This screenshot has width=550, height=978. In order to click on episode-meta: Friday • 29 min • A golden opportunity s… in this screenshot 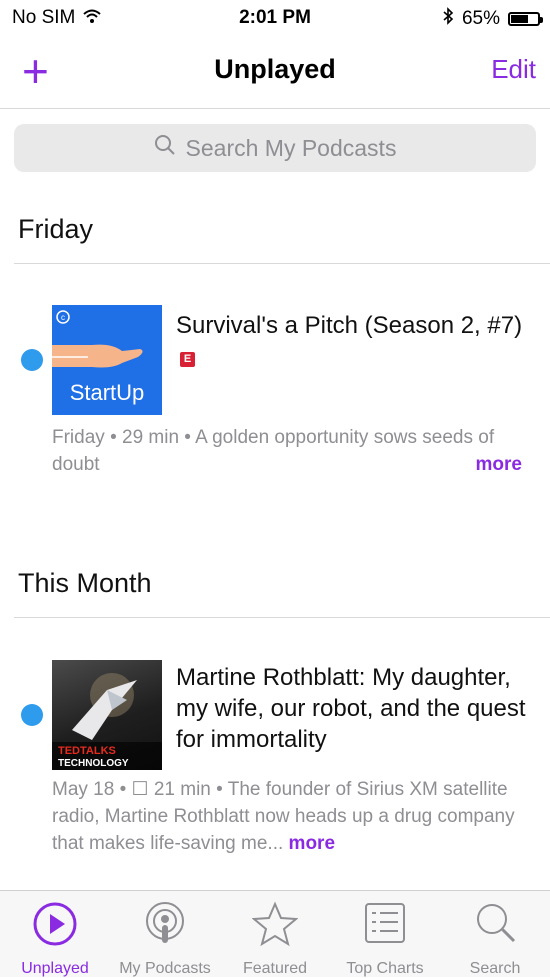, I will do `click(287, 451)`.